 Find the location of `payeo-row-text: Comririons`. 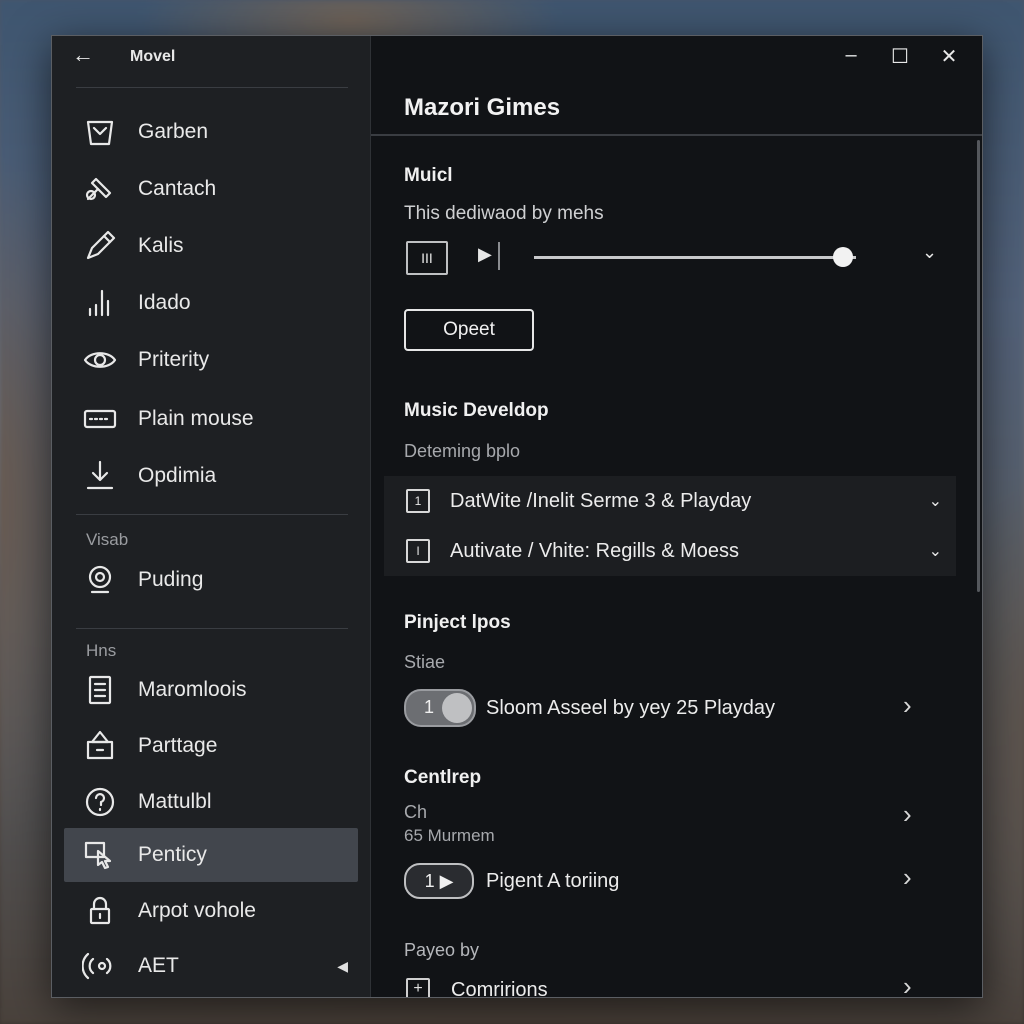

payeo-row-text: Comririons is located at coordinates (499, 988).